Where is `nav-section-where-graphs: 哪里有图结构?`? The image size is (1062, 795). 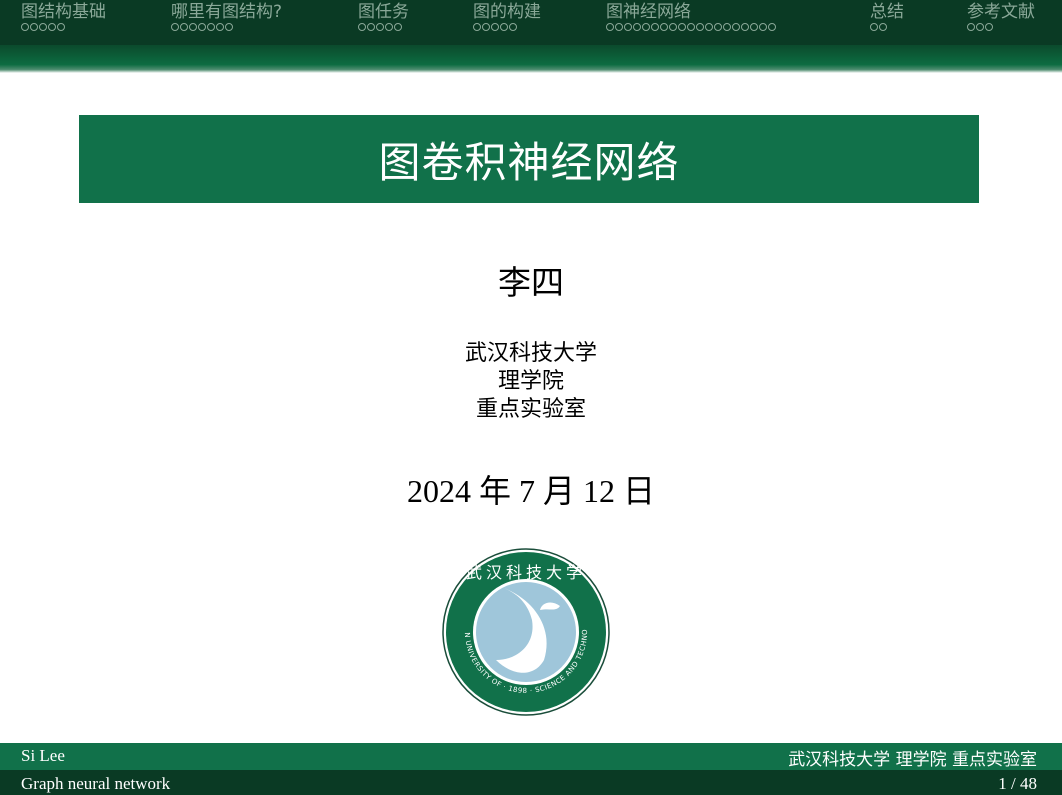 nav-section-where-graphs: 哪里有图结构? is located at coordinates (226, 16).